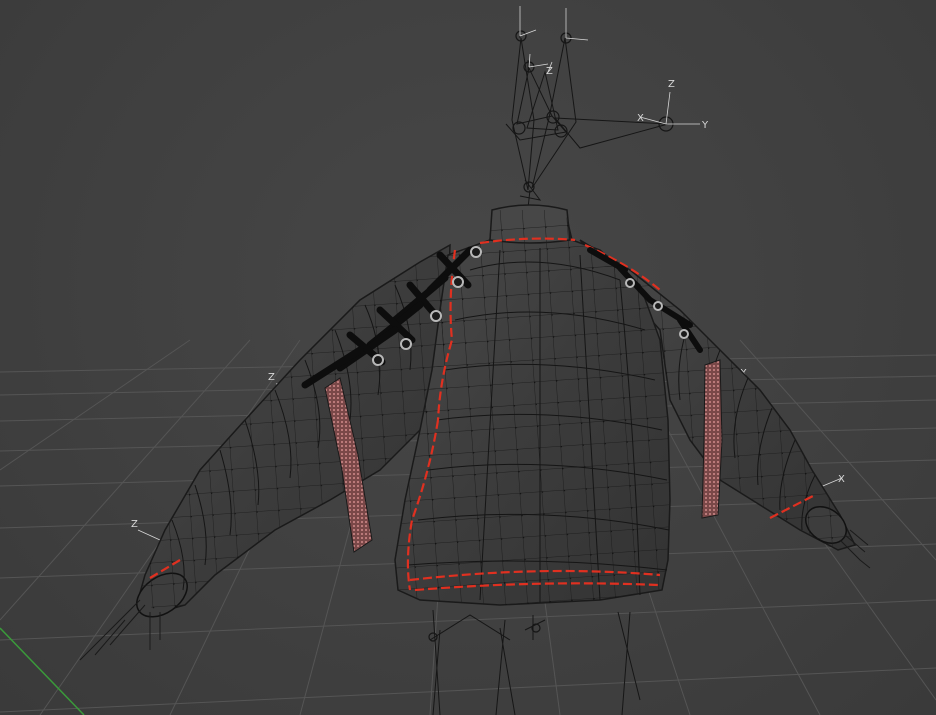  What do you see at coordinates (42, 671) in the screenshot?
I see `y-axis-line` at bounding box center [42, 671].